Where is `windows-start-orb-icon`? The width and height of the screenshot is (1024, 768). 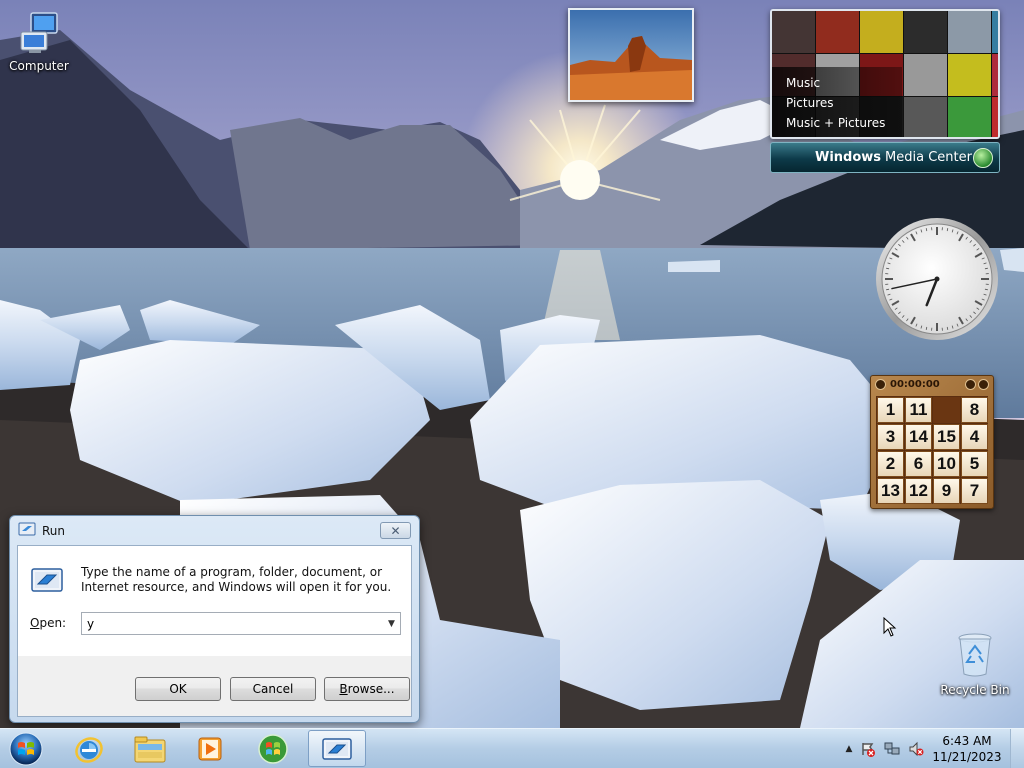
windows-start-orb-icon is located at coordinates (26, 749).